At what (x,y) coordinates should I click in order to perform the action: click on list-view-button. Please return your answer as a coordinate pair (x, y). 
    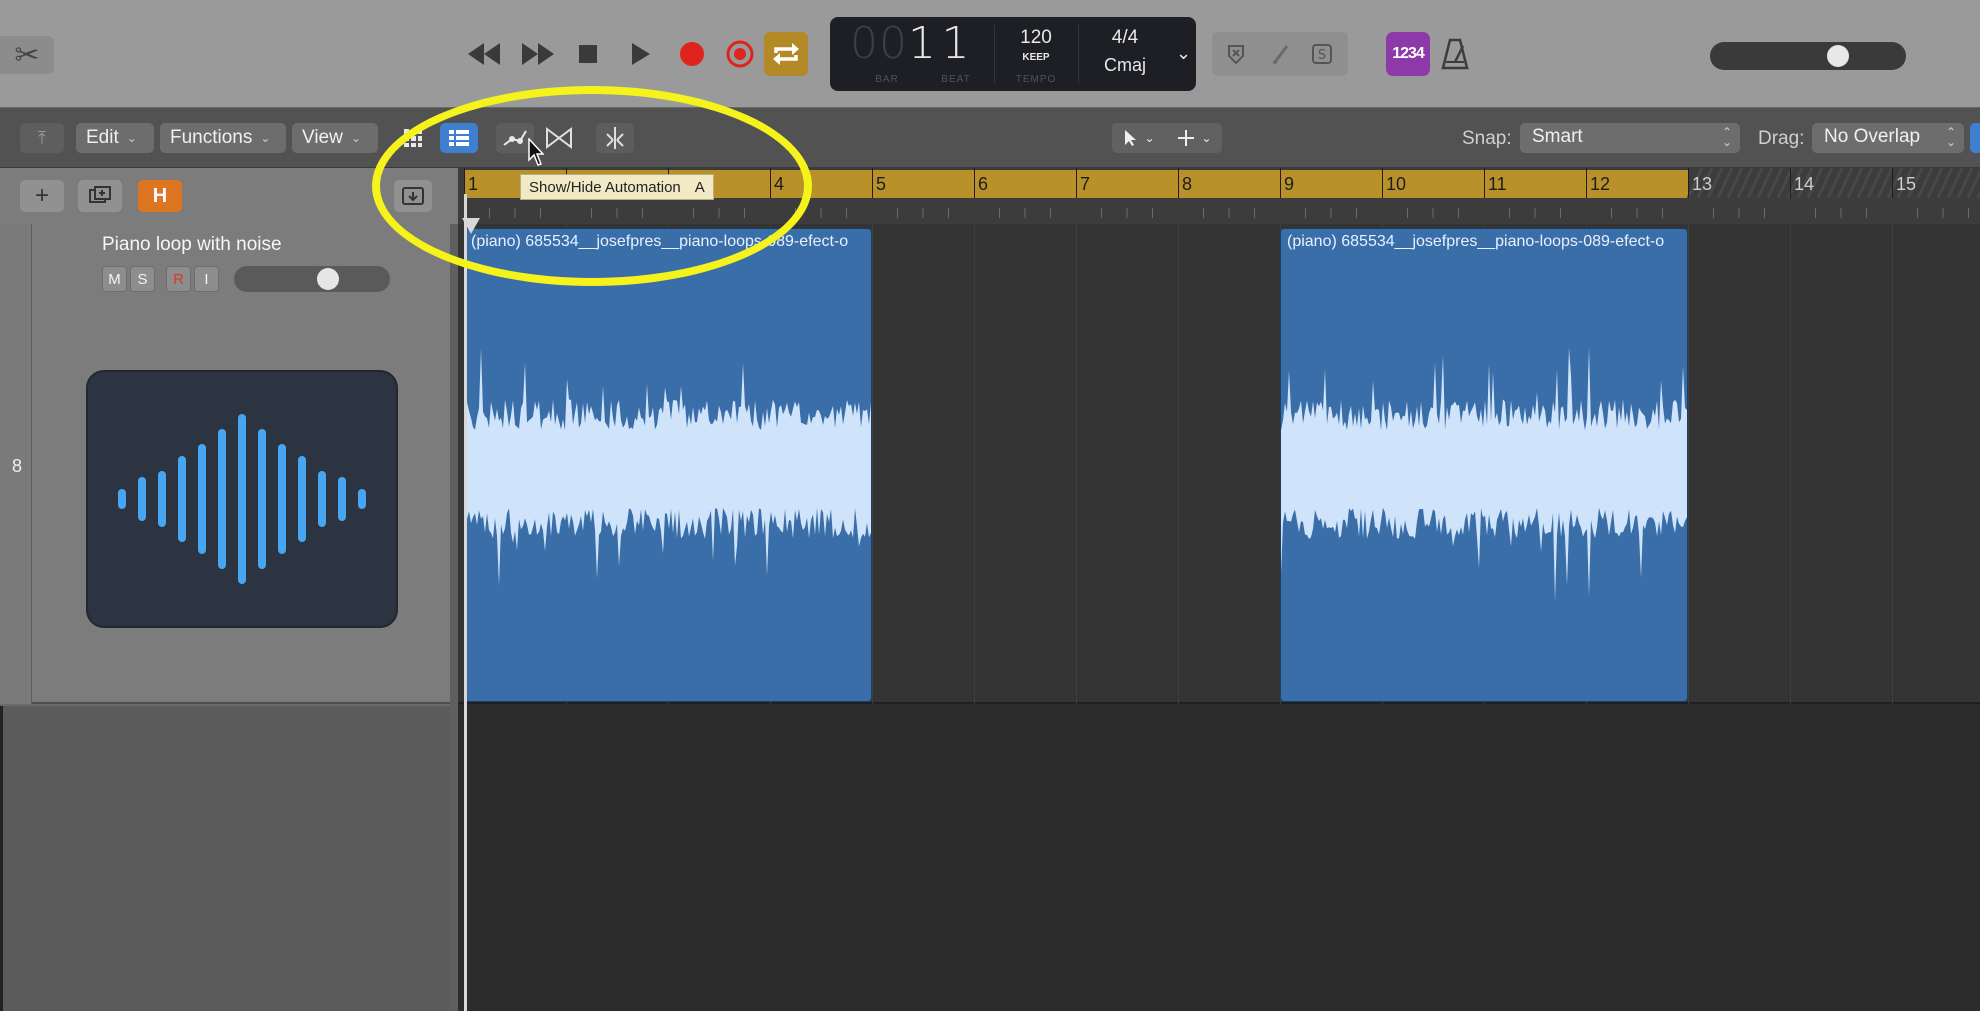
    Looking at the image, I should click on (459, 138).